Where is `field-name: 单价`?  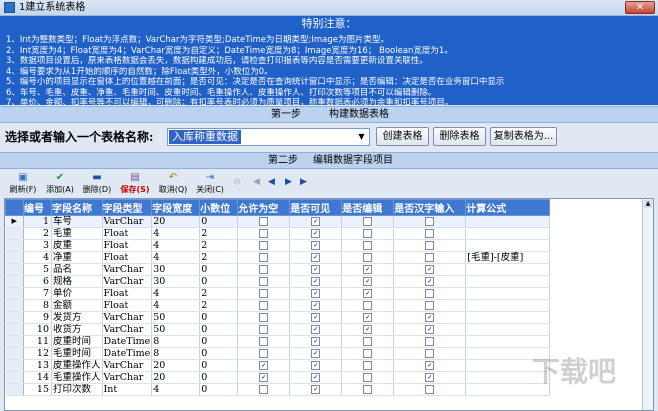
field-name: 单价 is located at coordinates (77, 293).